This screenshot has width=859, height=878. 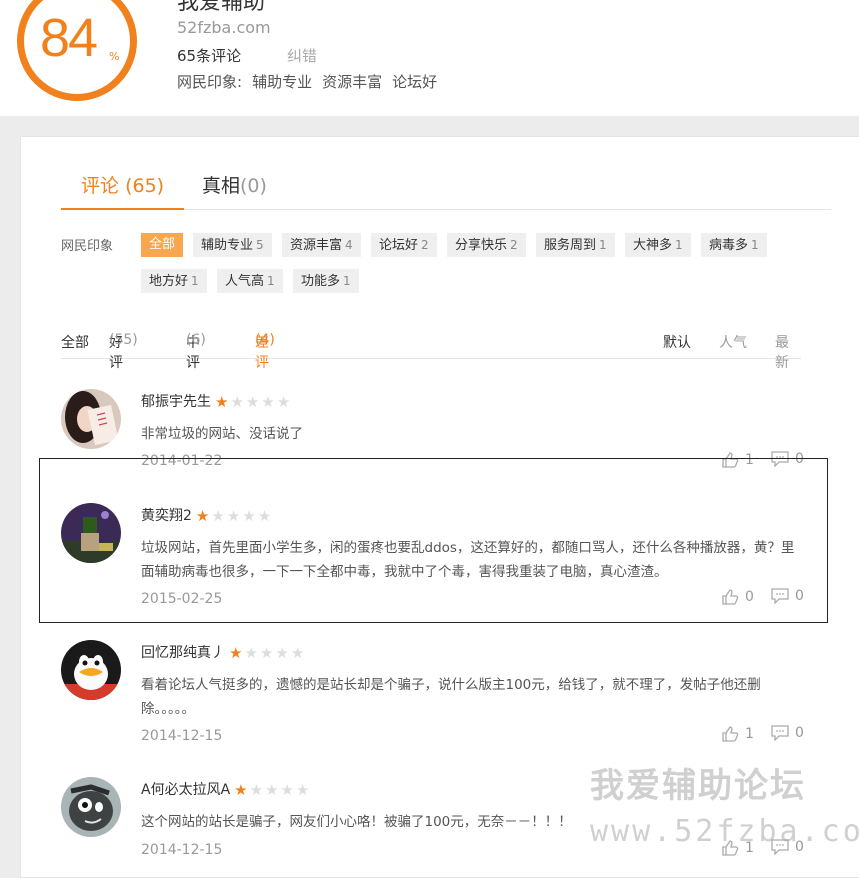 What do you see at coordinates (182, 599) in the screenshot?
I see `review-date: 2015-02-25` at bounding box center [182, 599].